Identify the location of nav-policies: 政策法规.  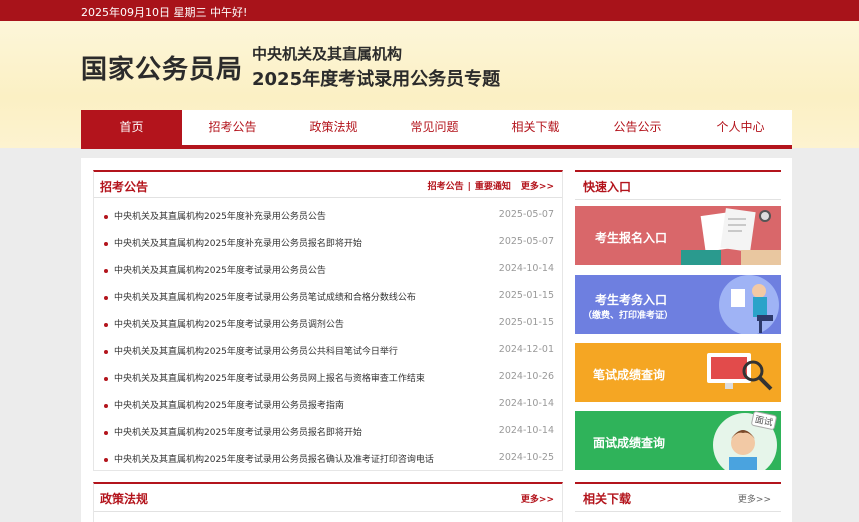
(333, 127).